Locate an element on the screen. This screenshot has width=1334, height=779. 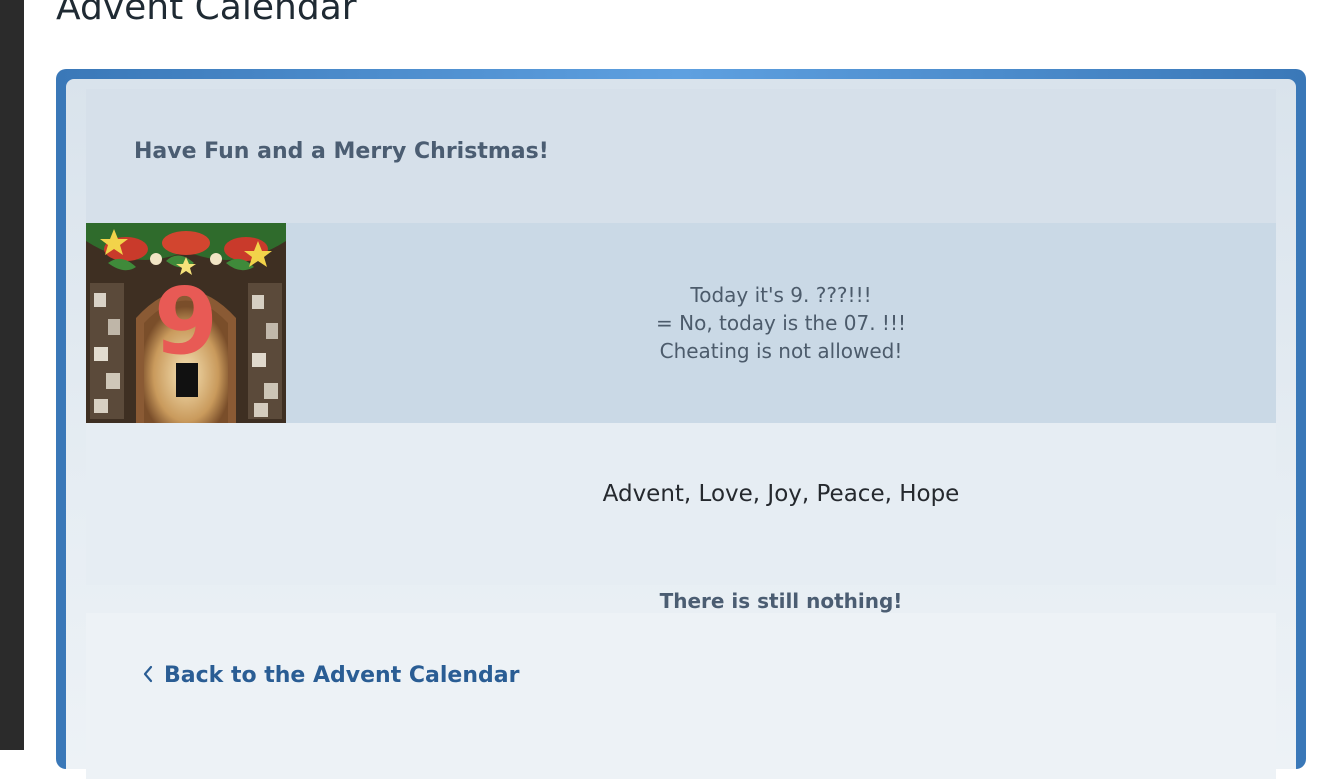
door-message-line: = No, today is the 07. !!! is located at coordinates (781, 323).